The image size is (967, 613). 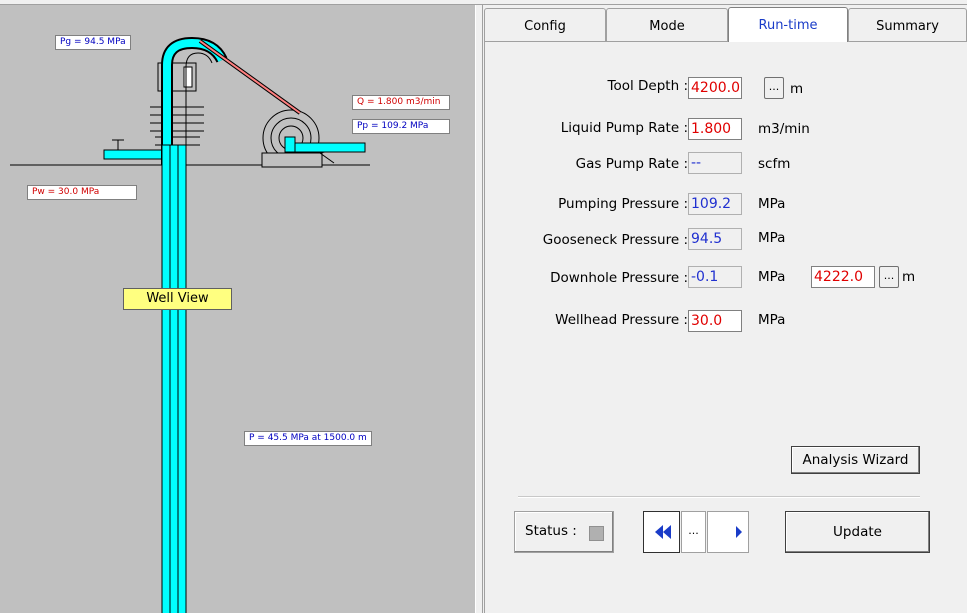 I want to click on pumping-pressure-unit: MPa, so click(x=772, y=204).